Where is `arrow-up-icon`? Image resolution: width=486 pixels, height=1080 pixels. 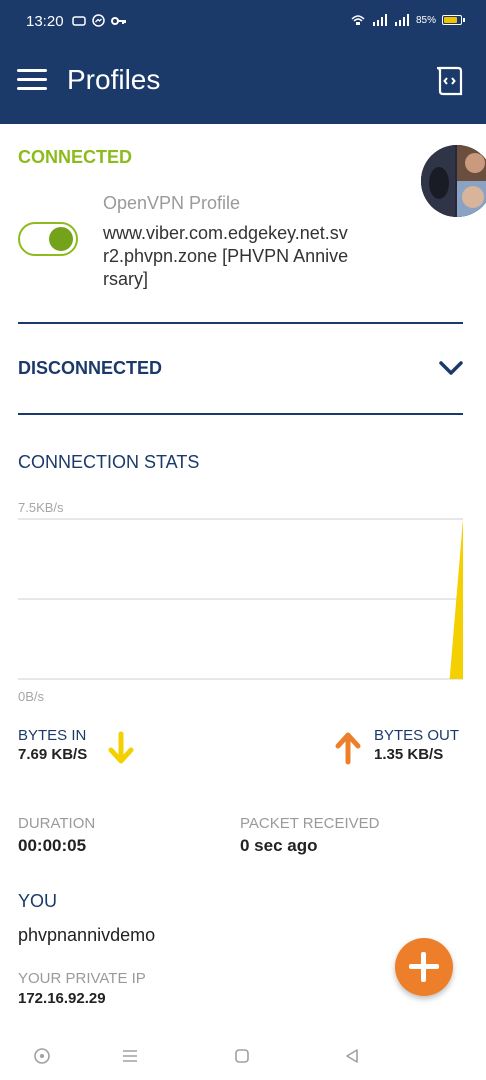
arrow-up-icon is located at coordinates (348, 748).